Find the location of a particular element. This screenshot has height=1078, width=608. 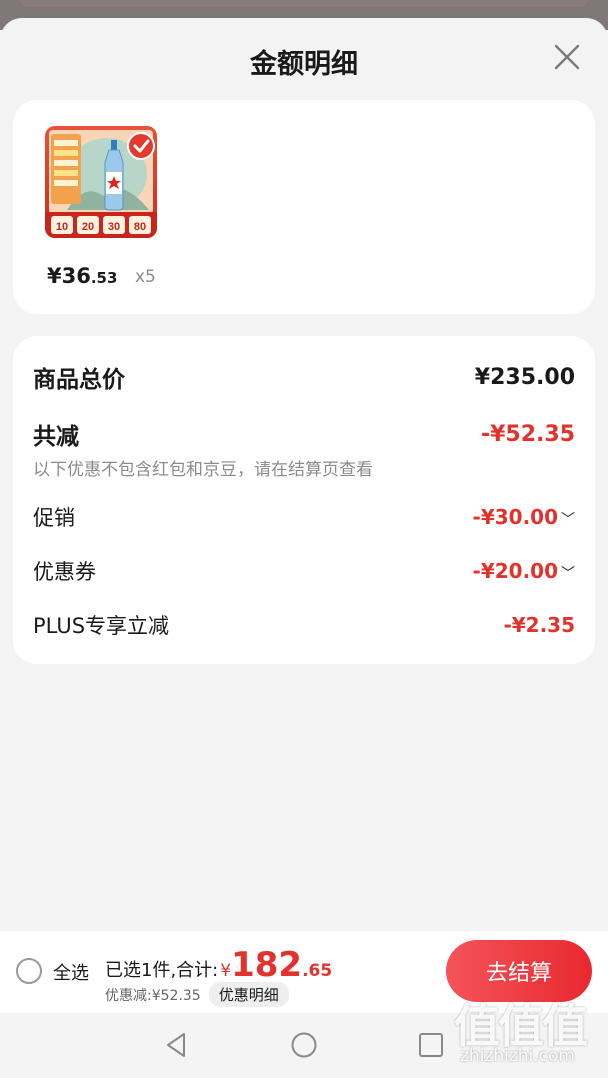

select-all-radio is located at coordinates (29, 971).